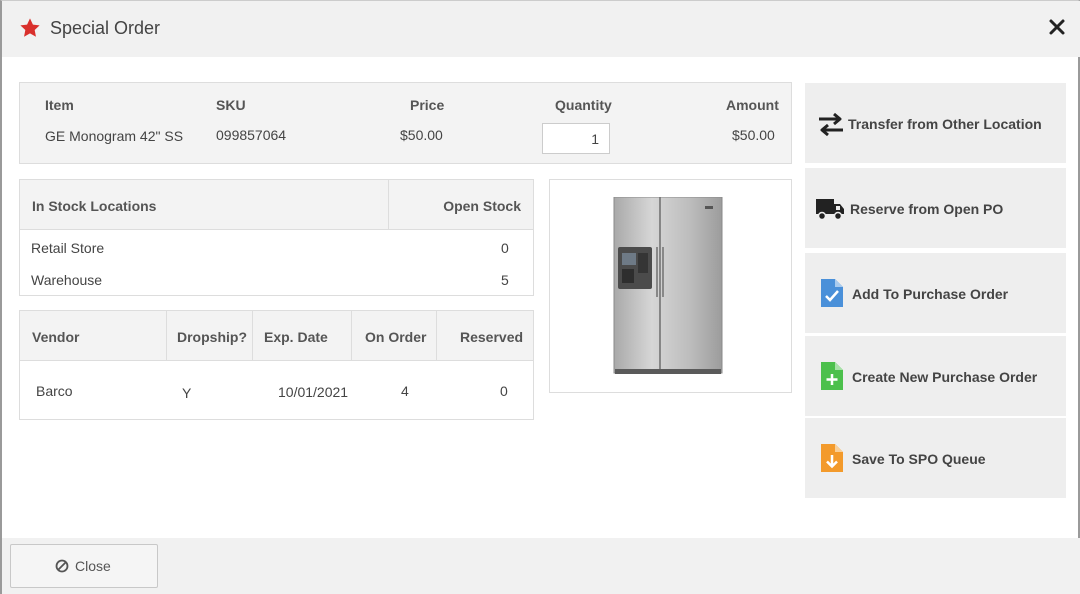 The width and height of the screenshot is (1080, 594). Describe the element at coordinates (945, 124) in the screenshot. I see `transfer-label: Transfer from Other Location` at that location.